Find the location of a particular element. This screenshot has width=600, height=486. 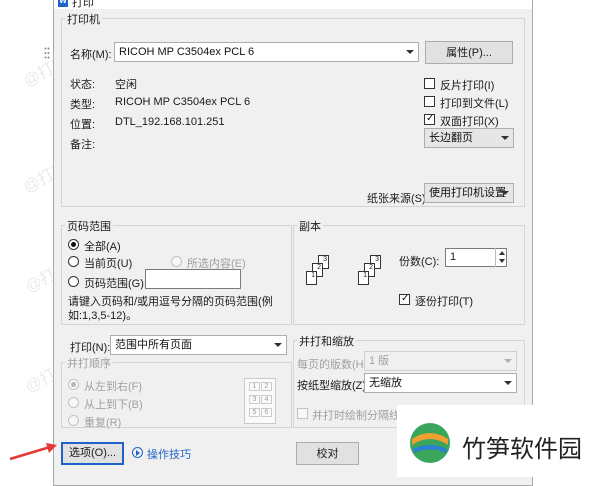

print-what-label: 打印(N): is located at coordinates (90, 348).